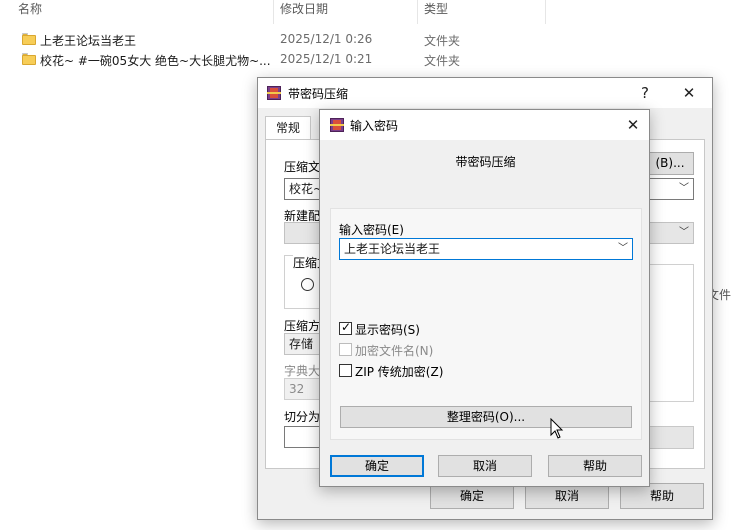  Describe the element at coordinates (595, 466) in the screenshot. I see `password-help-button: 帮助` at that location.